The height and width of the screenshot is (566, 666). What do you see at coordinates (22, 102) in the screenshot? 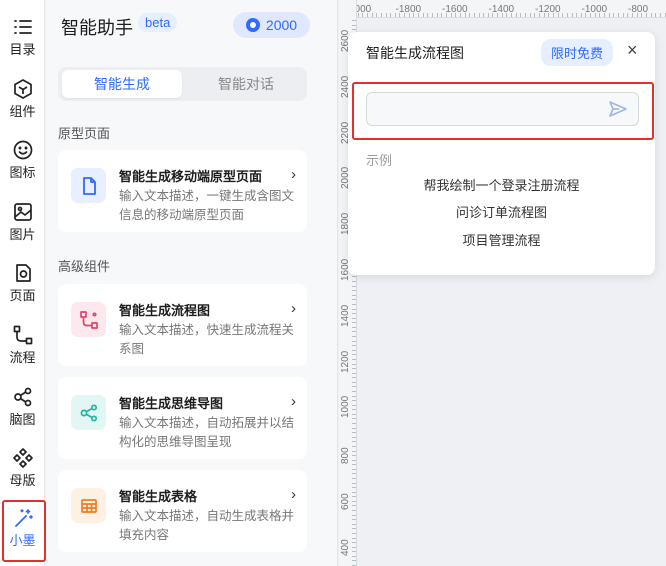
I see `rail-item-components: 组件` at bounding box center [22, 102].